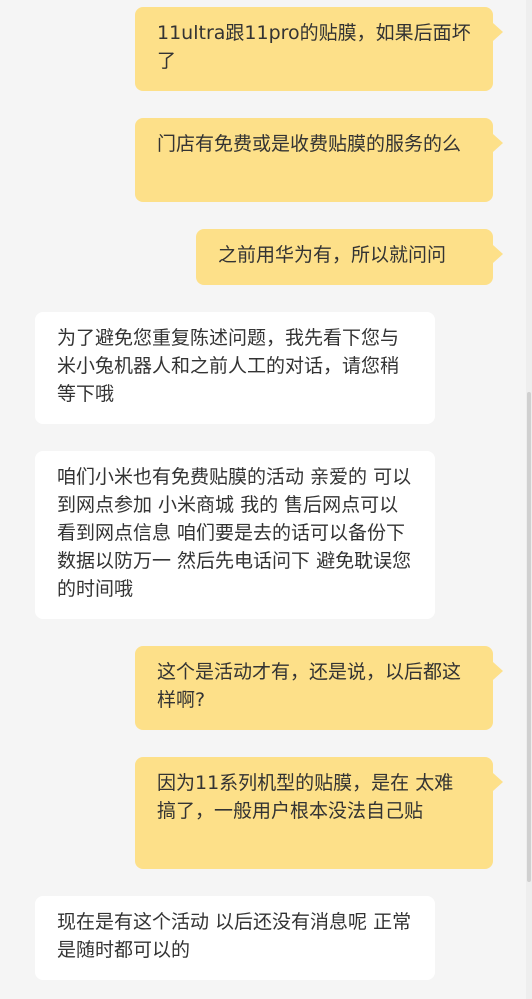 Image resolution: width=532 pixels, height=999 pixels. What do you see at coordinates (235, 938) in the screenshot?
I see `agent-message: 现在是有这个活动 以后还没有消息呢 正常是随时都可以的` at bounding box center [235, 938].